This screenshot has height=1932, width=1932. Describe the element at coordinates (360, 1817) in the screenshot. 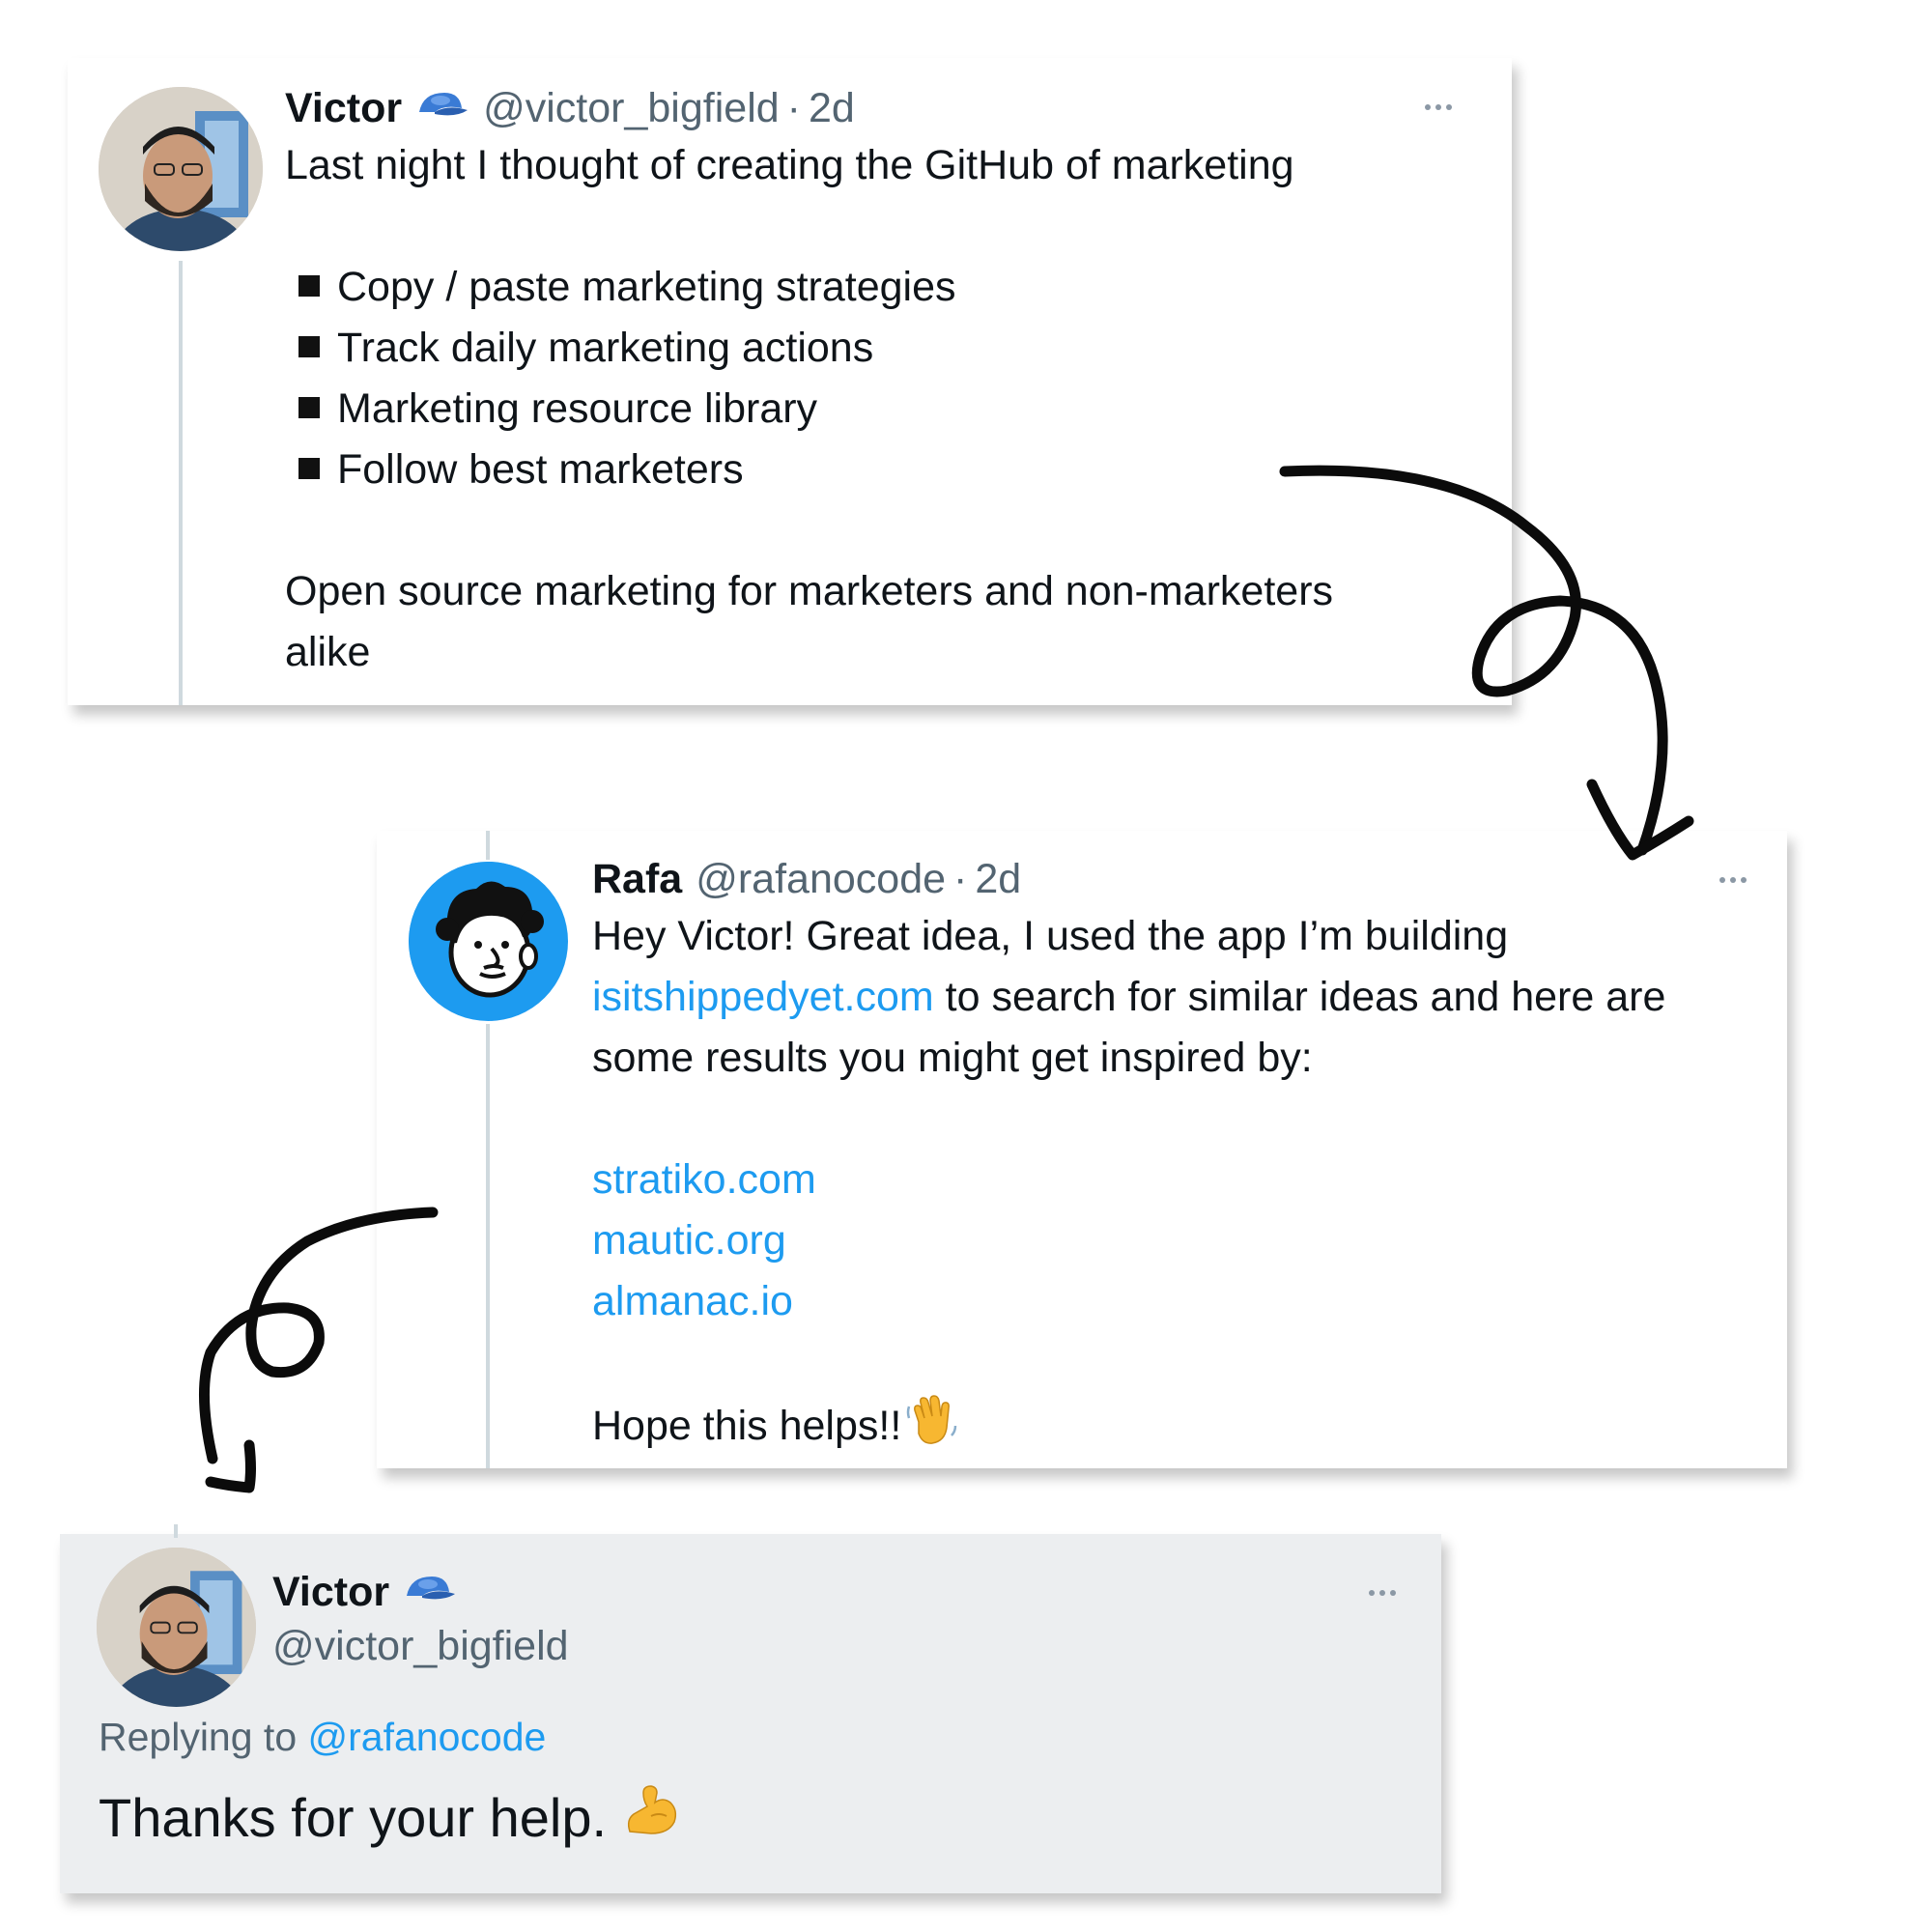

I see `reply-text-content: Thanks for your help.` at that location.